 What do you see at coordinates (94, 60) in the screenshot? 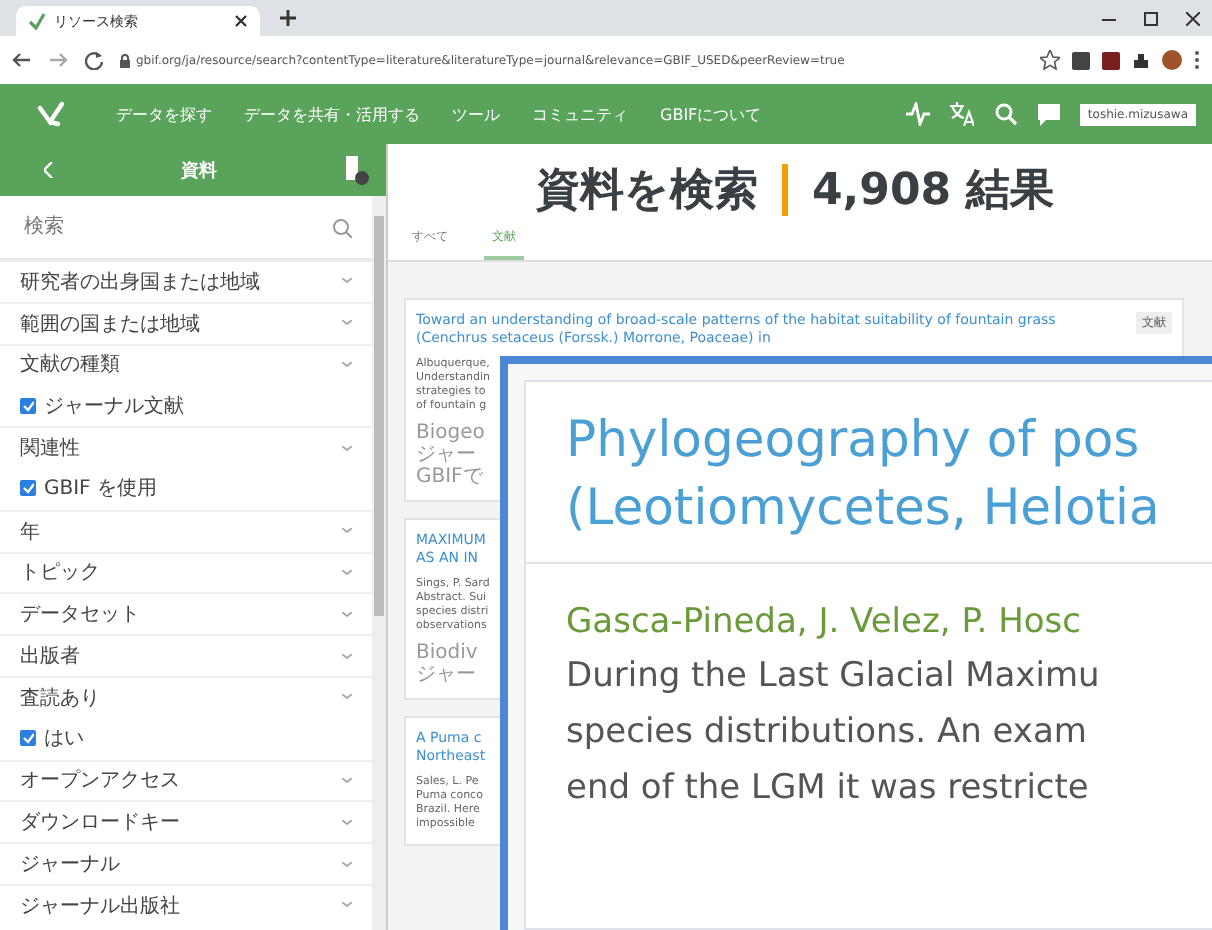
I see `reload-icon` at bounding box center [94, 60].